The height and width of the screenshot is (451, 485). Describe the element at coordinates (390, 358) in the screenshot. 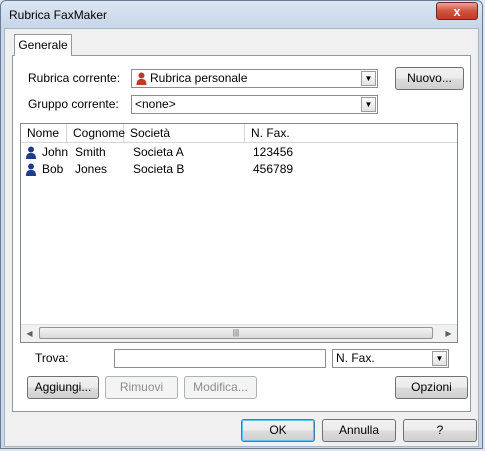

I see `trova-field-dropdown: N. Fax. ▼` at that location.